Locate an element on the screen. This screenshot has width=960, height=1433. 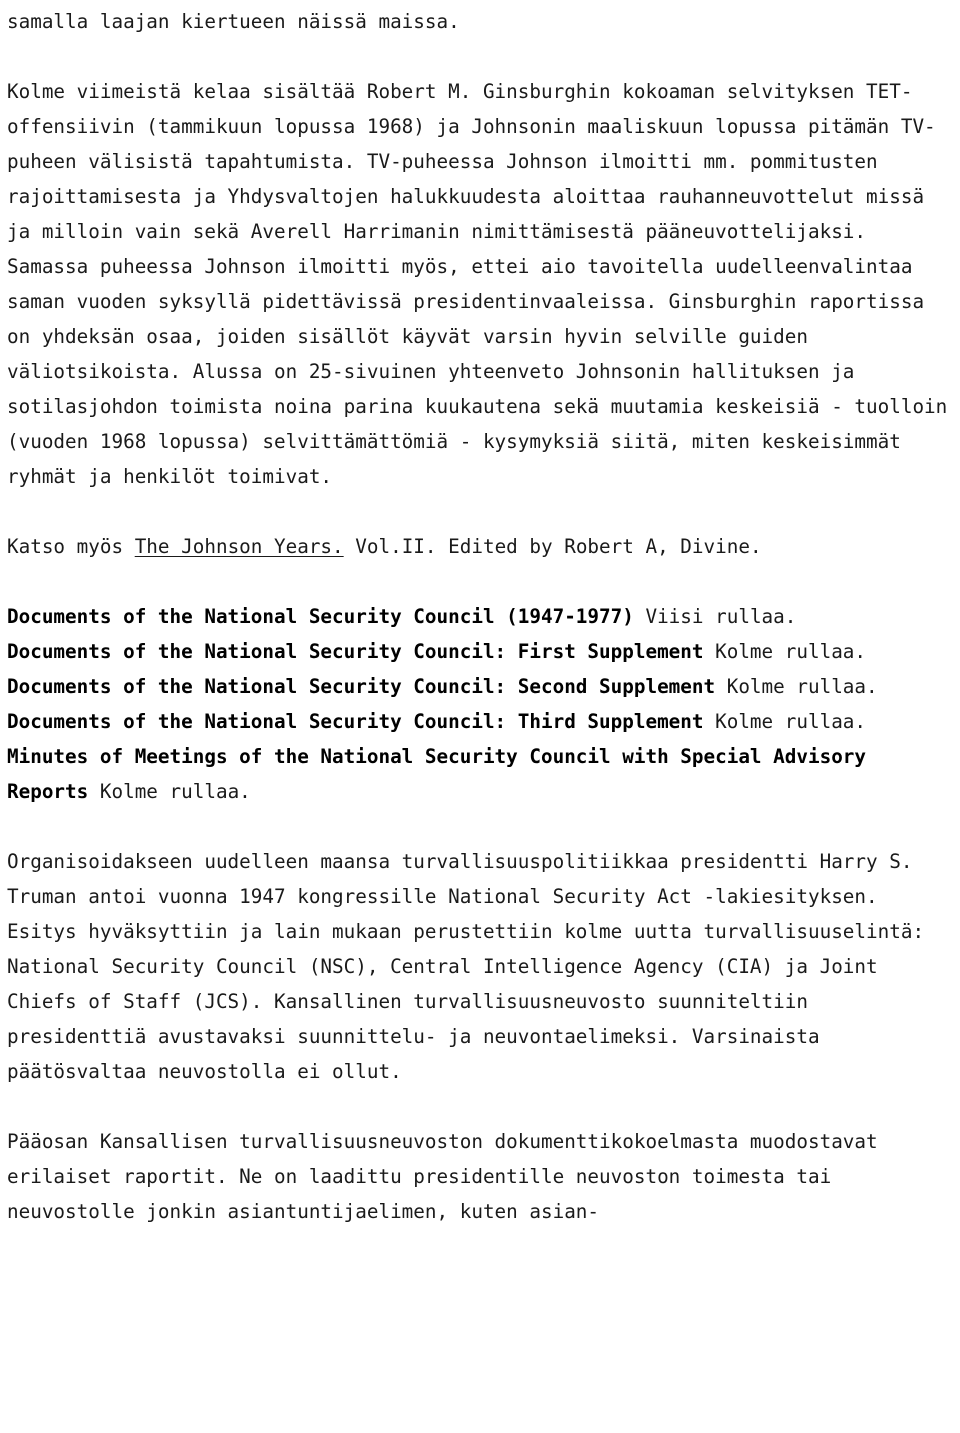
see-also-prefix: Katso myös is located at coordinates (71, 546).